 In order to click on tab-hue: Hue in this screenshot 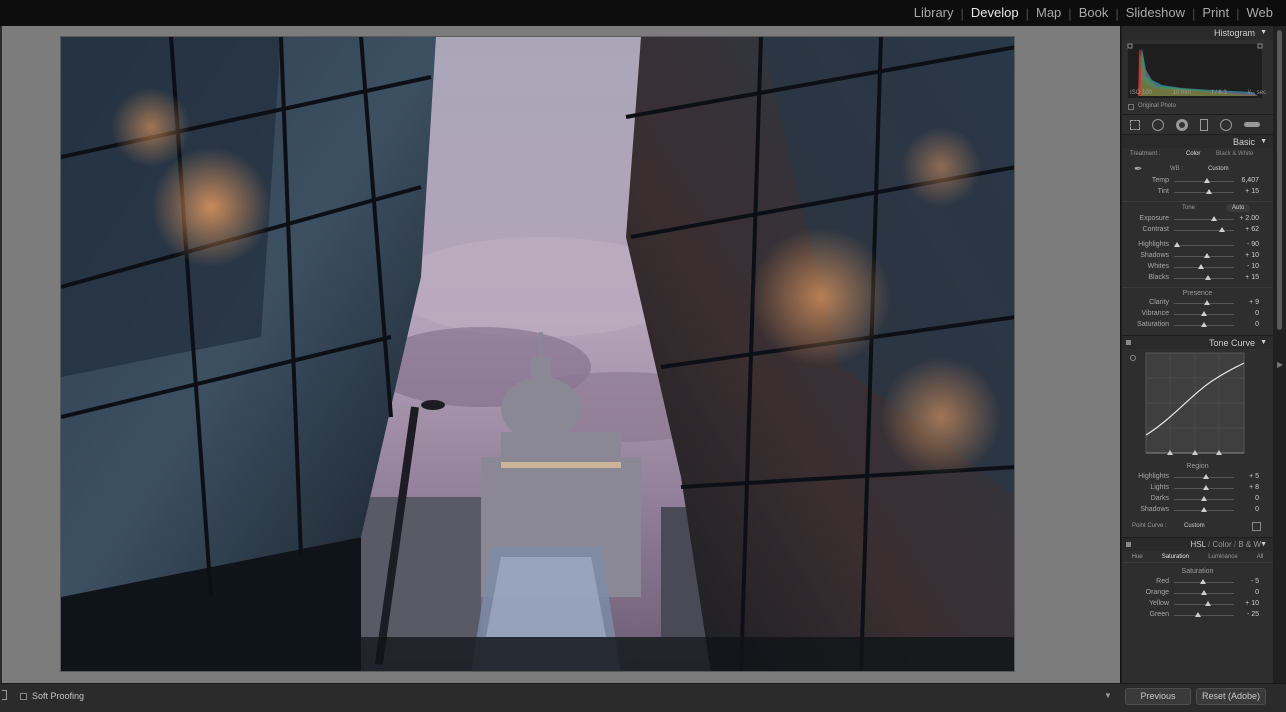, I will do `click(1137, 557)`.